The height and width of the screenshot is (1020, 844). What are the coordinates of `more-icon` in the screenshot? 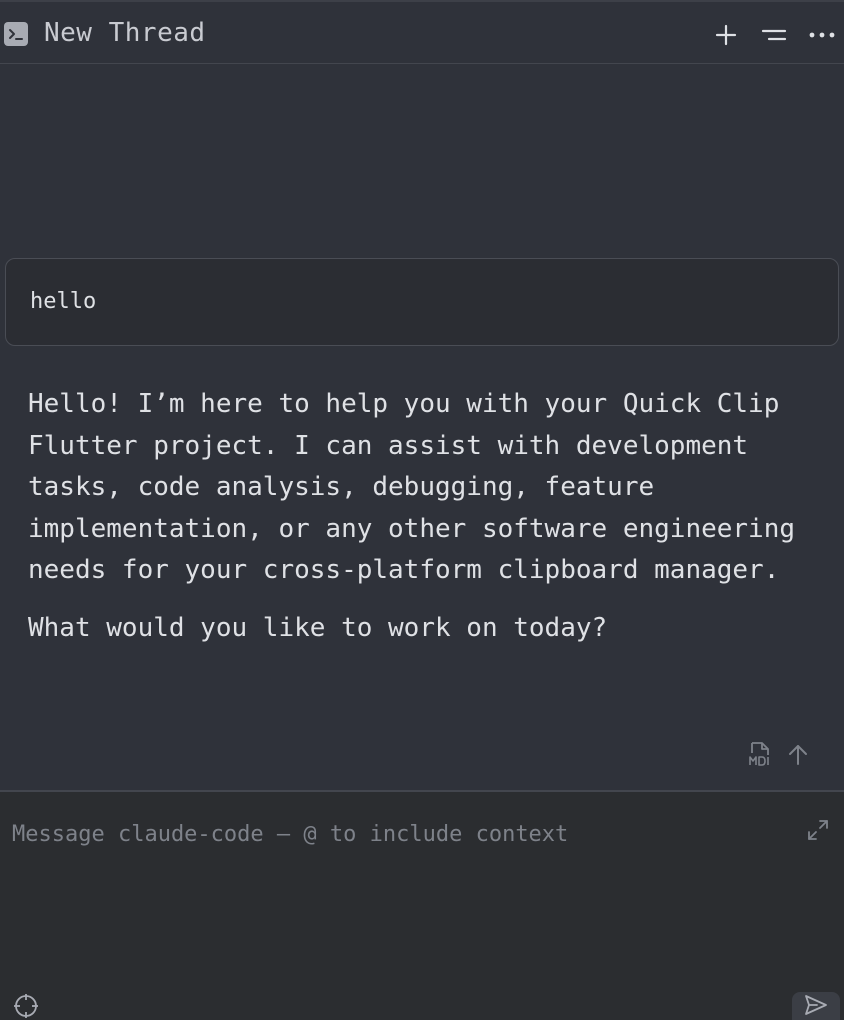 It's located at (822, 35).